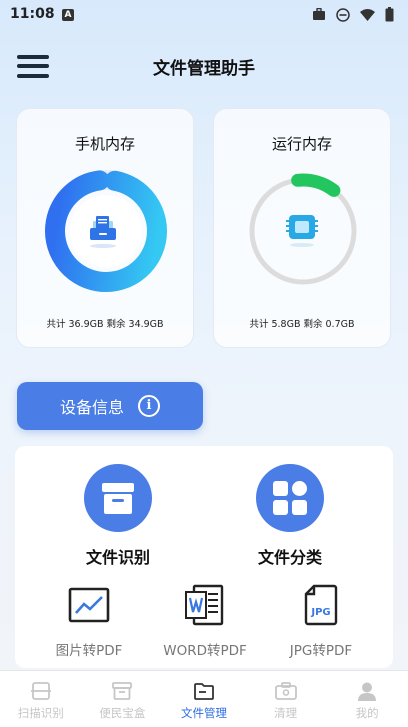  I want to click on phone-storage-ring, so click(106, 230).